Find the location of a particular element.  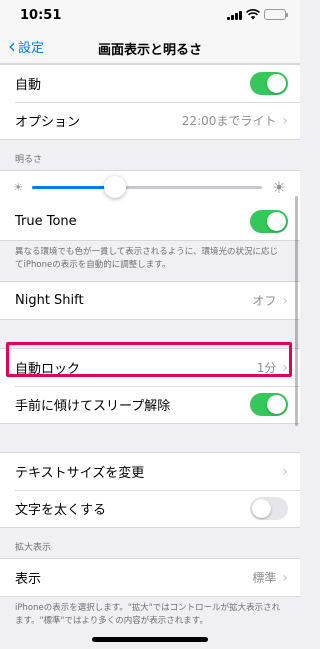

appearance-auto-group: 自動 オプション 22:00までライト › is located at coordinates (150, 102).